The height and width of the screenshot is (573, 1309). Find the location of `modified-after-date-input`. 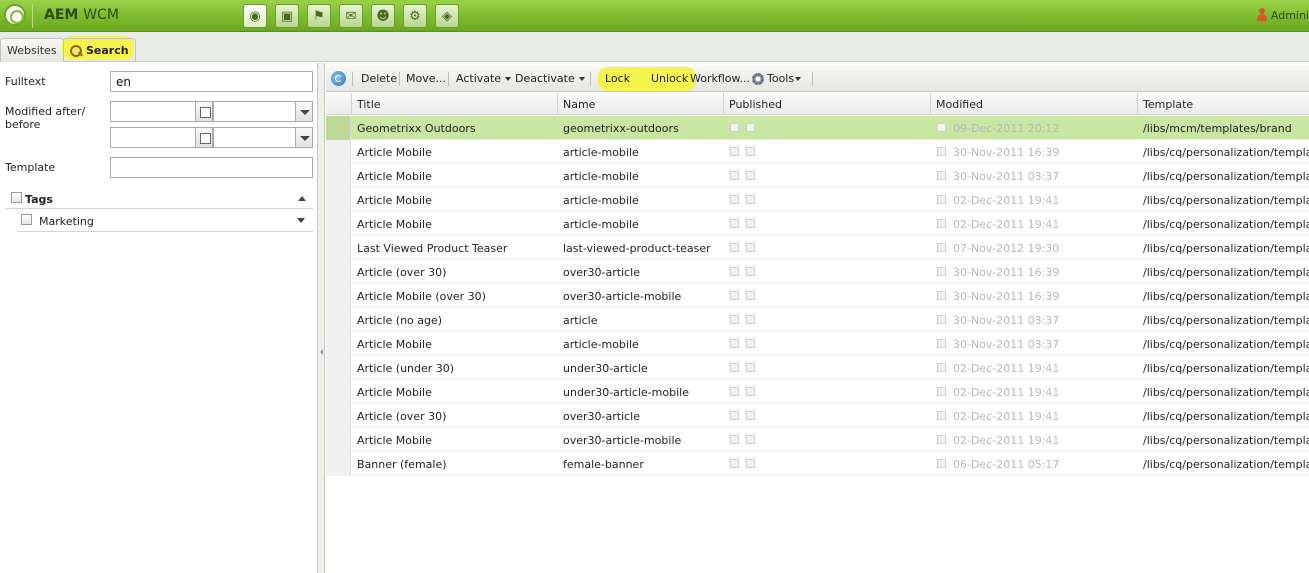

modified-after-date-input is located at coordinates (153, 111).